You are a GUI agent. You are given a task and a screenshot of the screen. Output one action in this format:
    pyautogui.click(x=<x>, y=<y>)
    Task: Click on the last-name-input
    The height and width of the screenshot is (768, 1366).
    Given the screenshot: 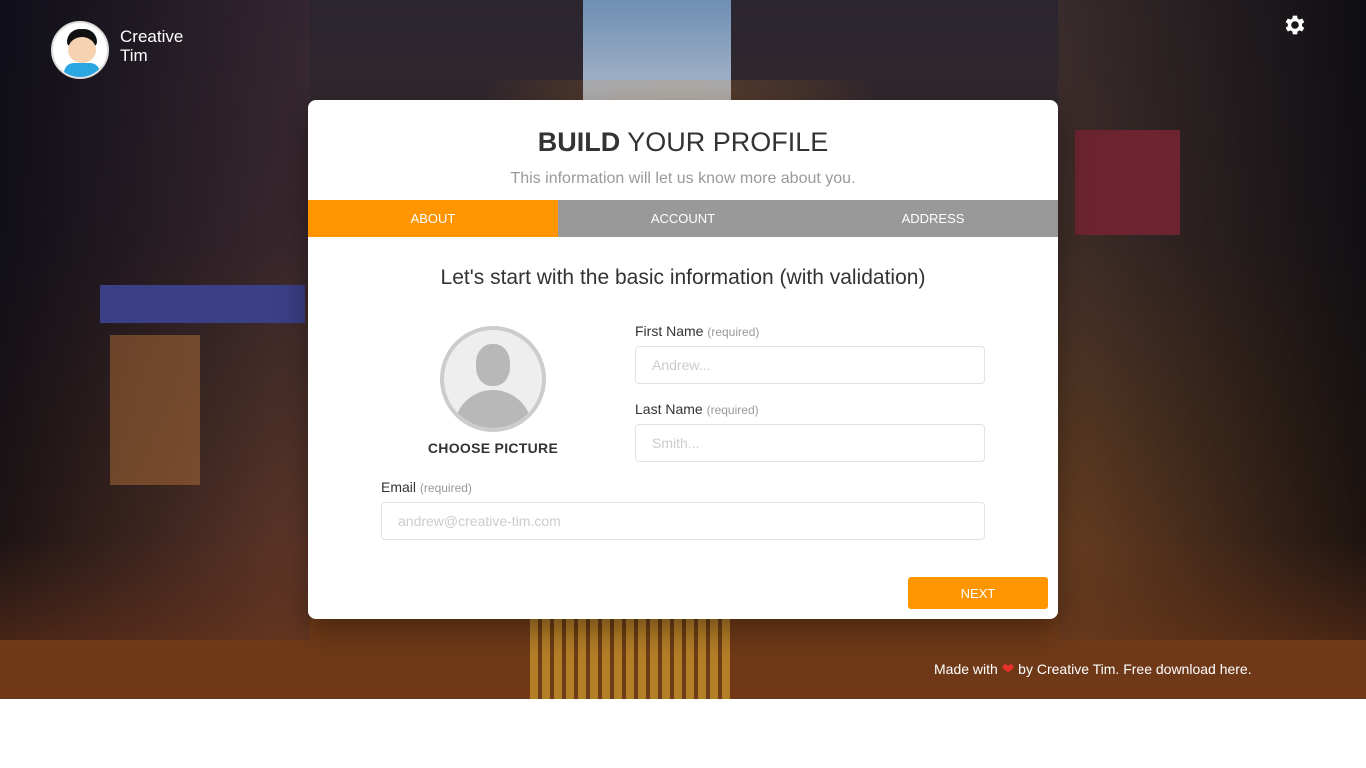 What is the action you would take?
    pyautogui.click(x=810, y=443)
    